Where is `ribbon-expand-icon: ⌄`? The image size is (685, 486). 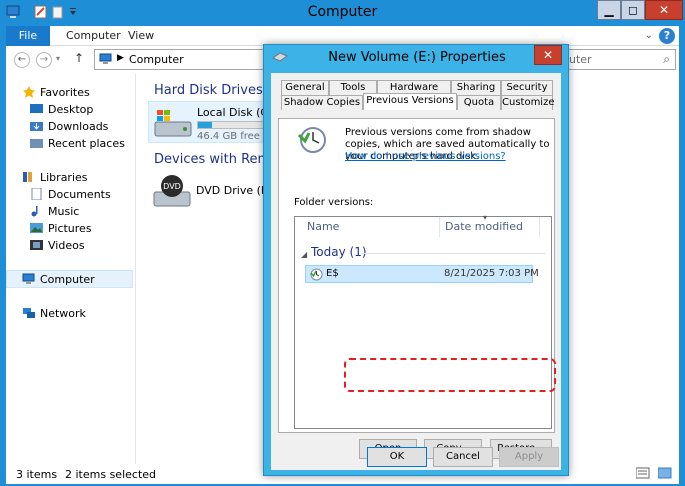 ribbon-expand-icon: ⌄ is located at coordinates (649, 35).